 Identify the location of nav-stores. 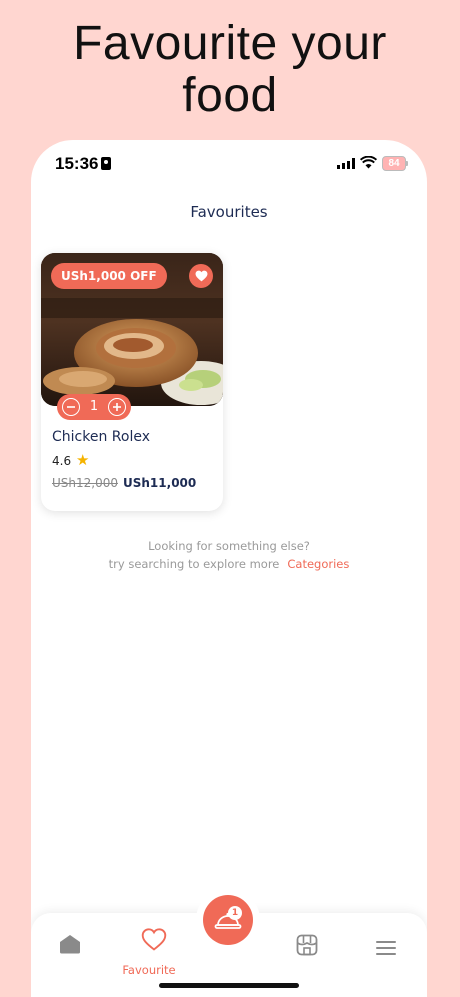
(307, 947).